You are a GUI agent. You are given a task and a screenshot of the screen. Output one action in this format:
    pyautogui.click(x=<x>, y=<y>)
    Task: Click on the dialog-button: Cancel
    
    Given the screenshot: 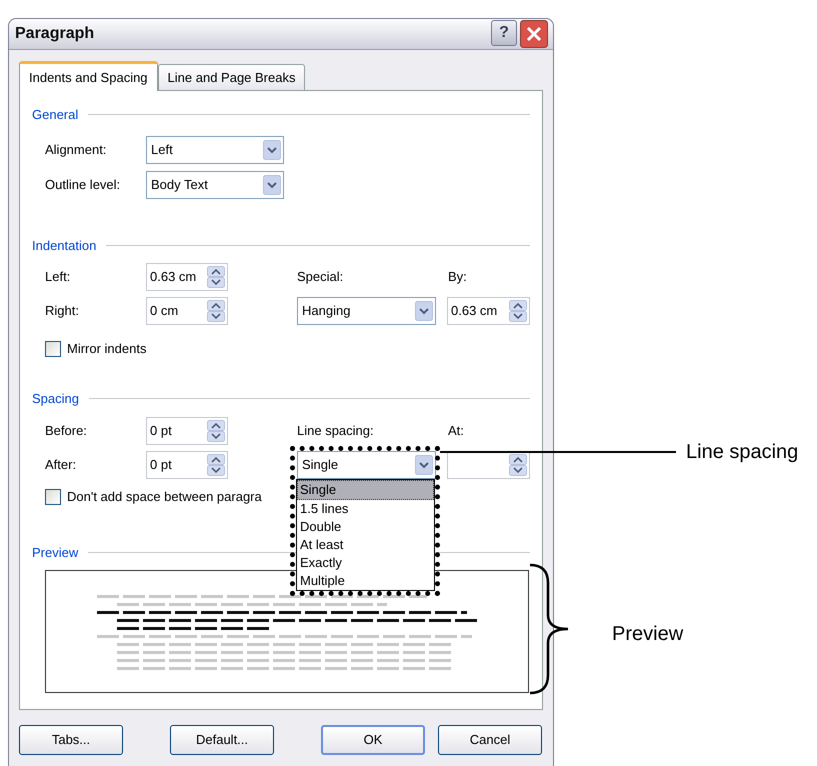 What is the action you would take?
    pyautogui.click(x=490, y=740)
    